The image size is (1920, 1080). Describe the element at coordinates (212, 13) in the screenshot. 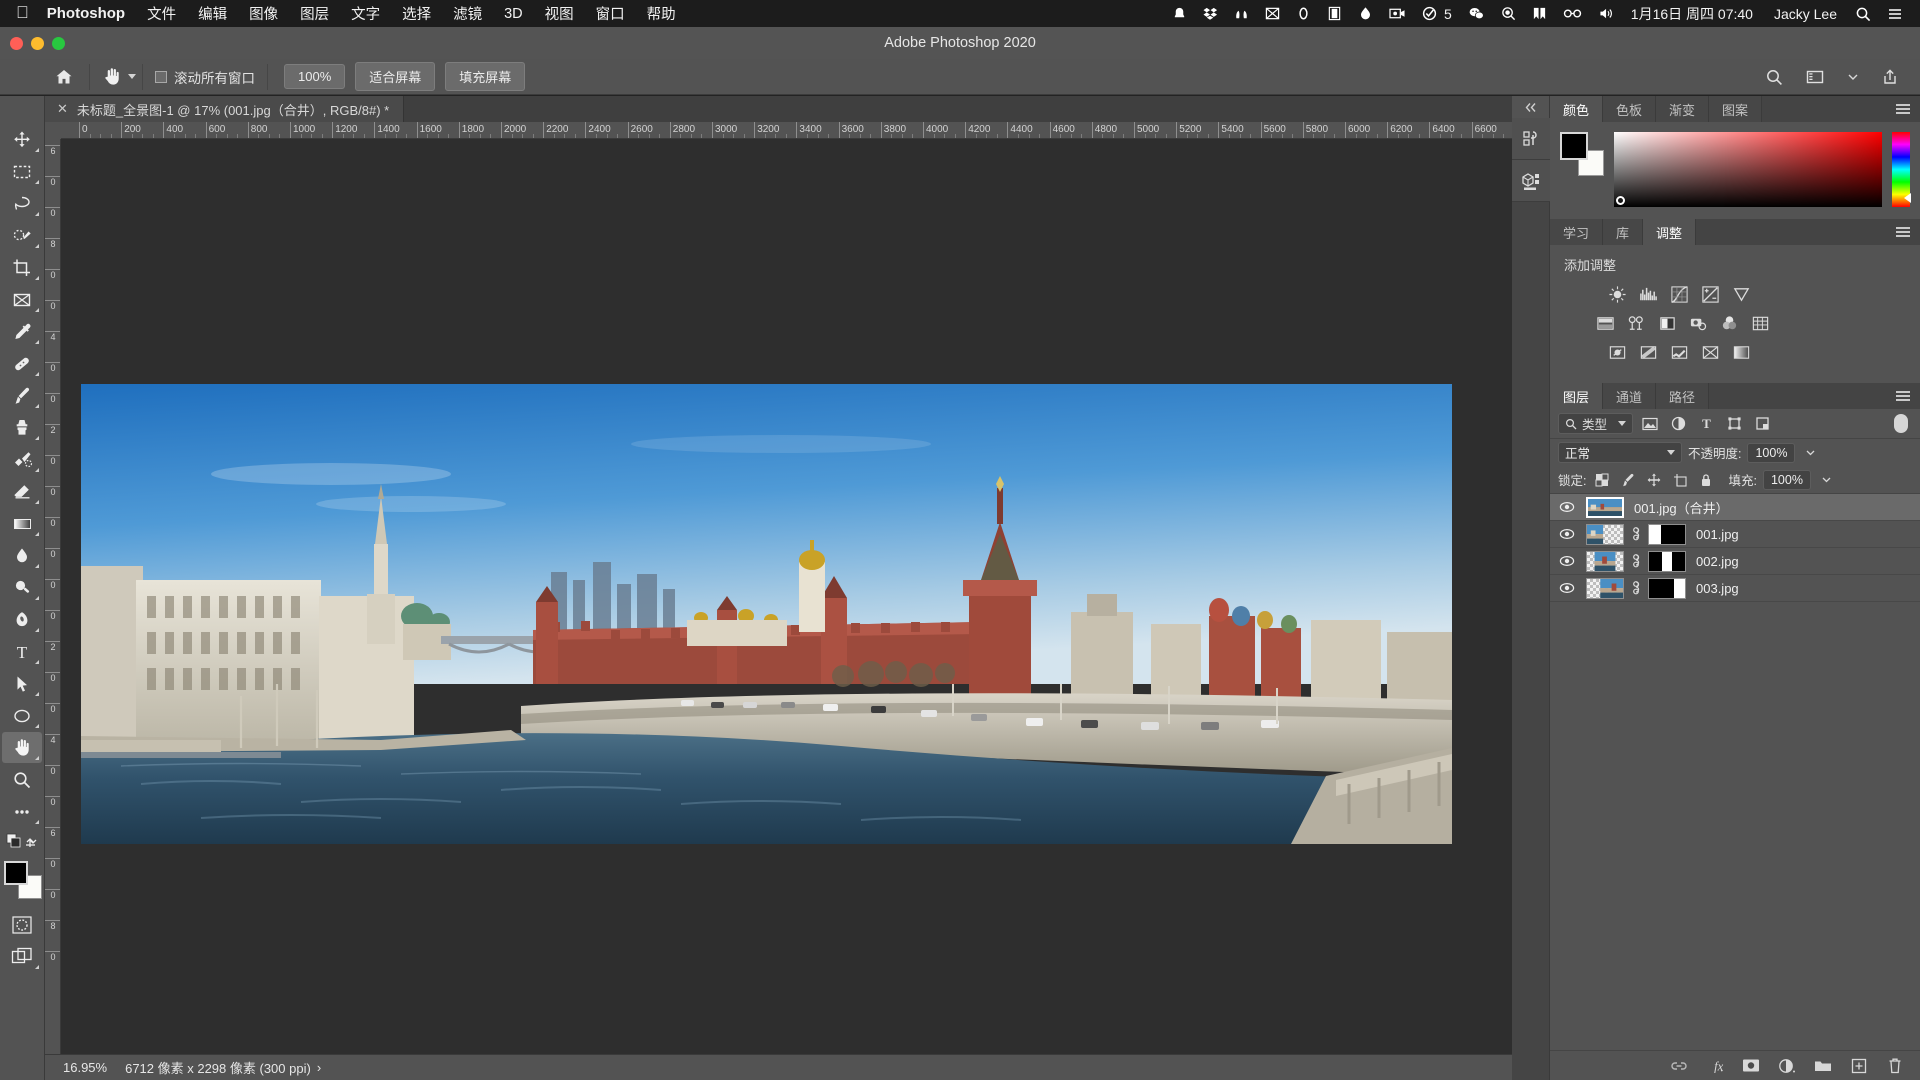

I see `menubar-item-edit: 编辑` at that location.